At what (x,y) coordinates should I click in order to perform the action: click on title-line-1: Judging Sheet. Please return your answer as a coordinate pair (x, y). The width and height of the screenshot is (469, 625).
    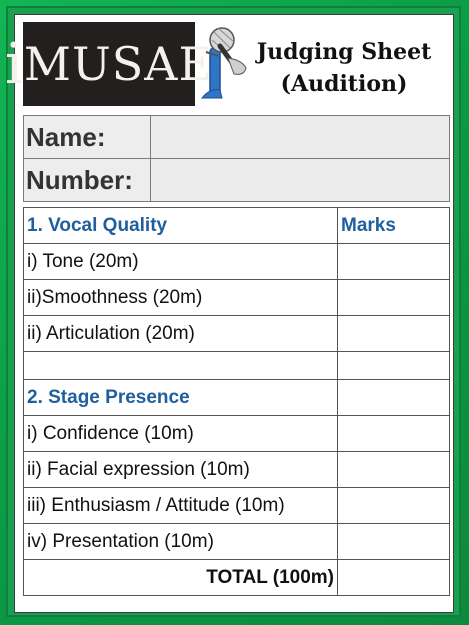
    Looking at the image, I should click on (344, 52).